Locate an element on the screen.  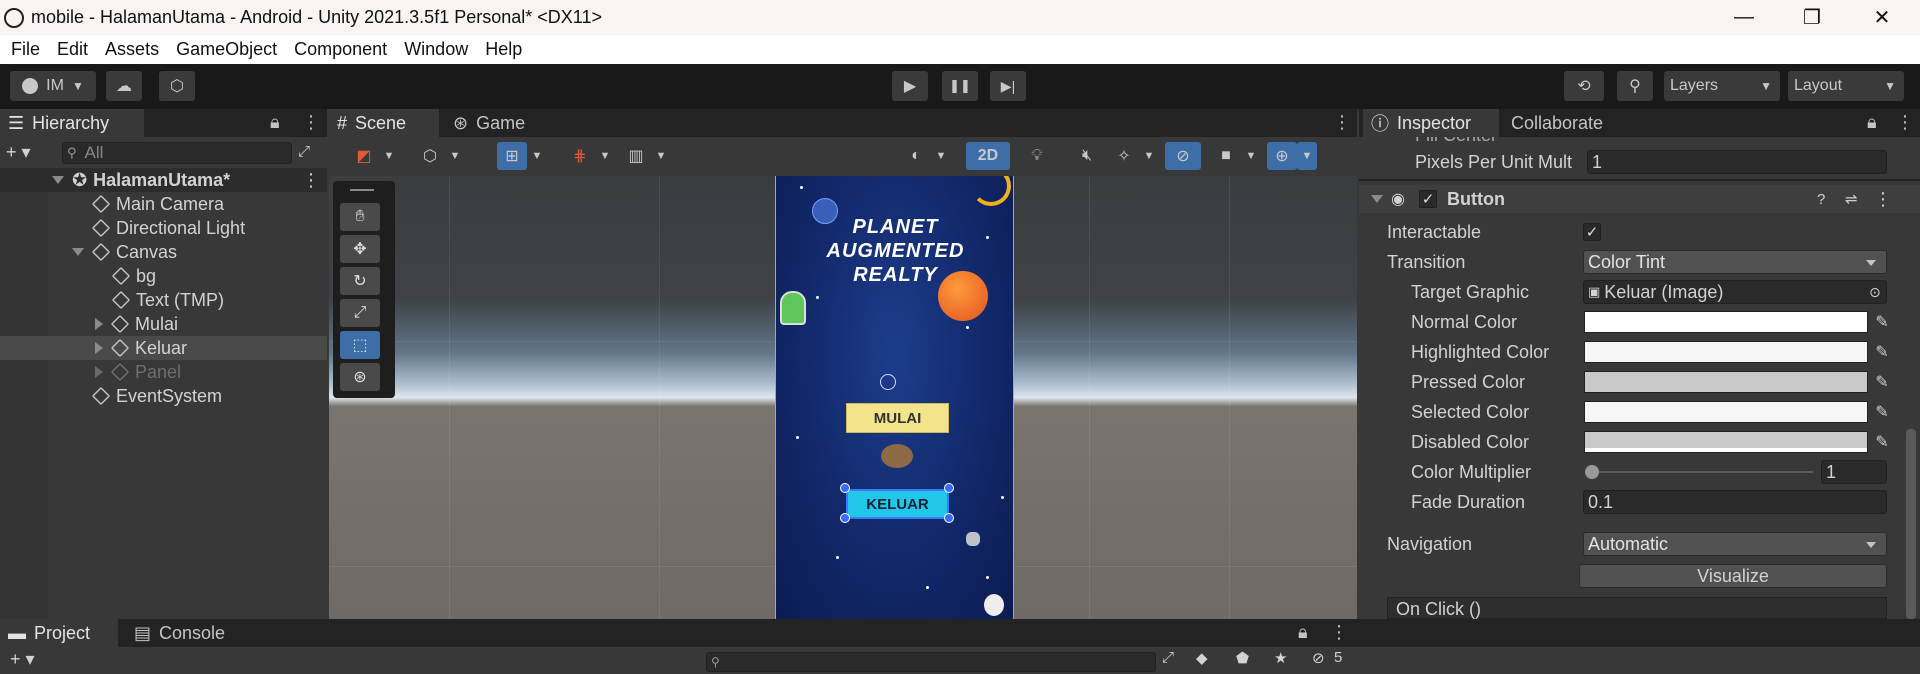
visibility-toggle-button: ⊘ is located at coordinates (1183, 156).